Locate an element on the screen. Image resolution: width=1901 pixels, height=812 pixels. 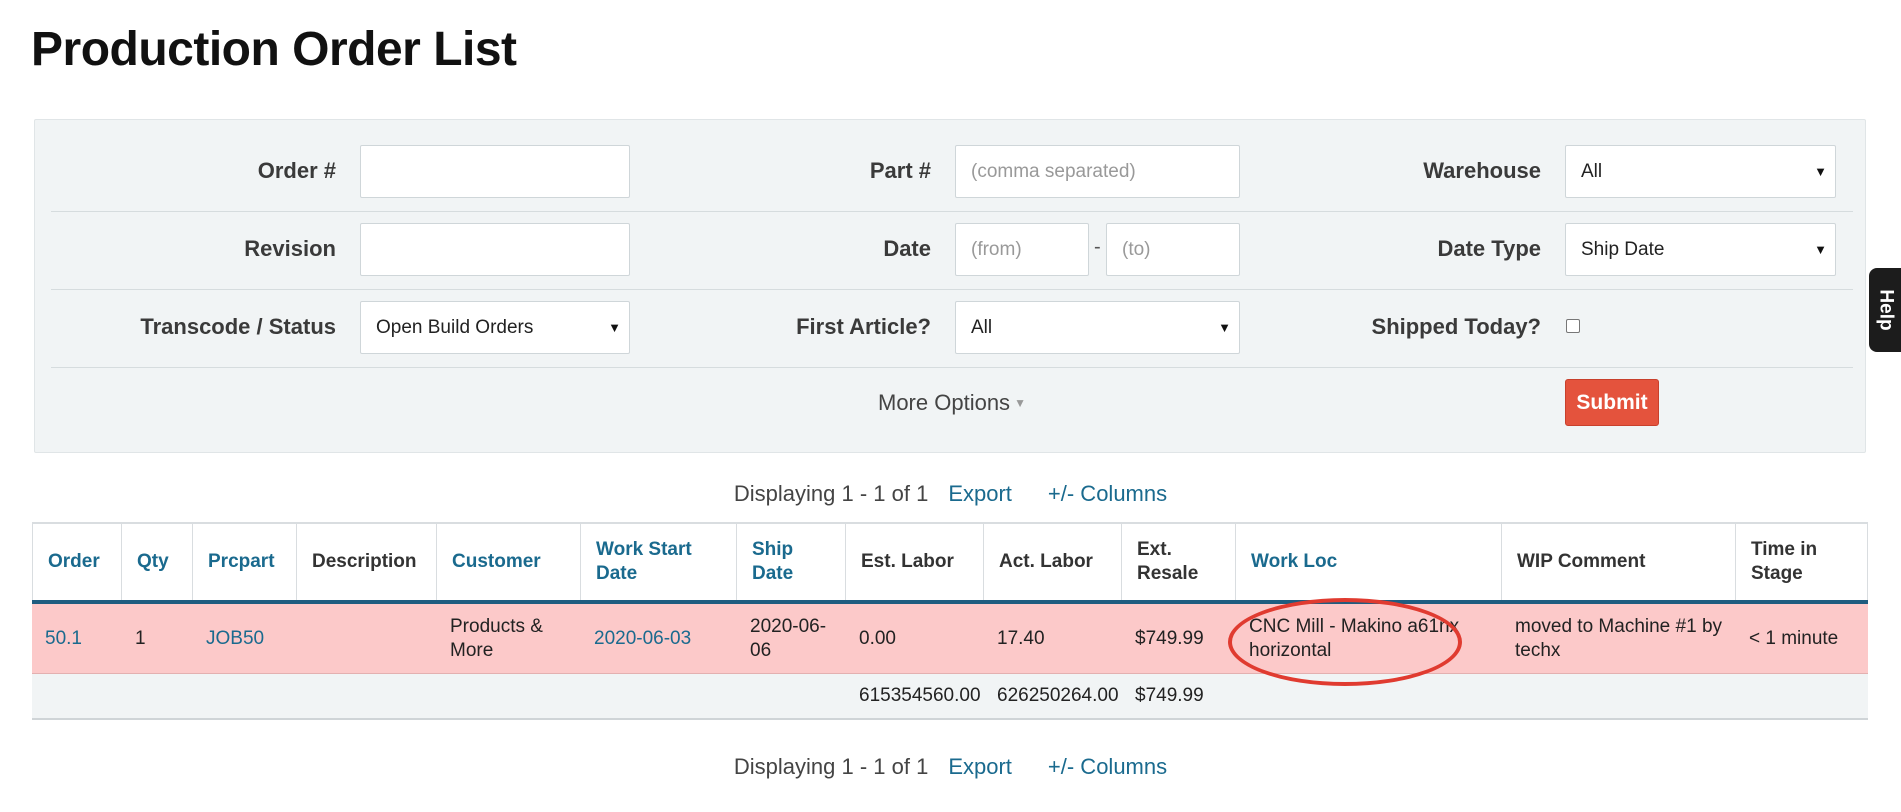
first-article-select-value: All is located at coordinates (982, 327).